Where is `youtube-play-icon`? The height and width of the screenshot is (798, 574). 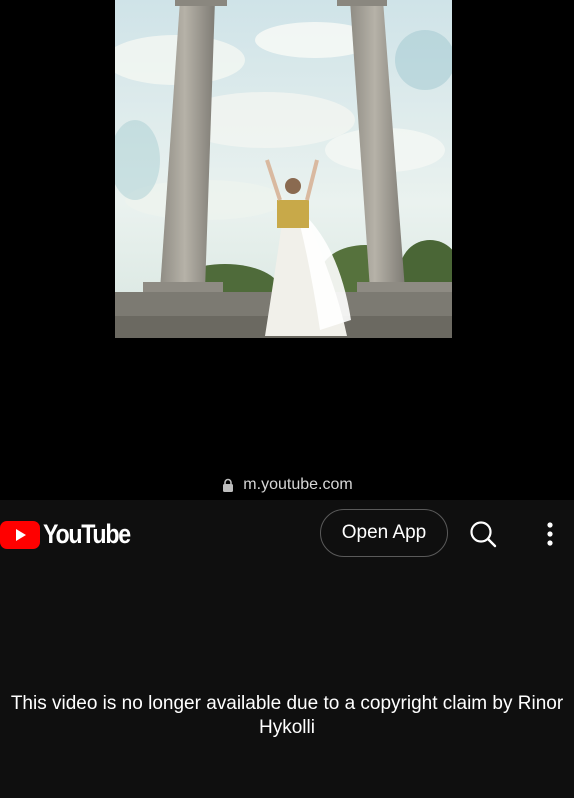 youtube-play-icon is located at coordinates (20, 534).